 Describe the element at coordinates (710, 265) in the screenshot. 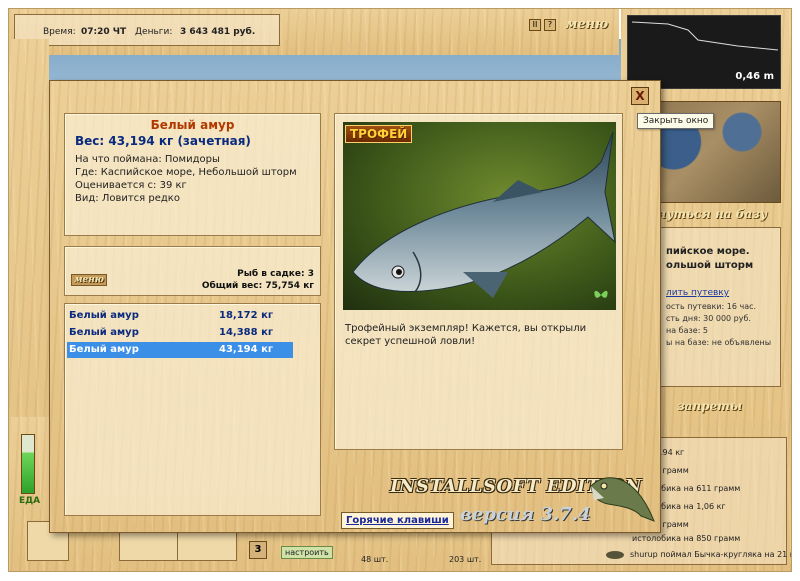

I see `weather: ольшой шторм` at that location.